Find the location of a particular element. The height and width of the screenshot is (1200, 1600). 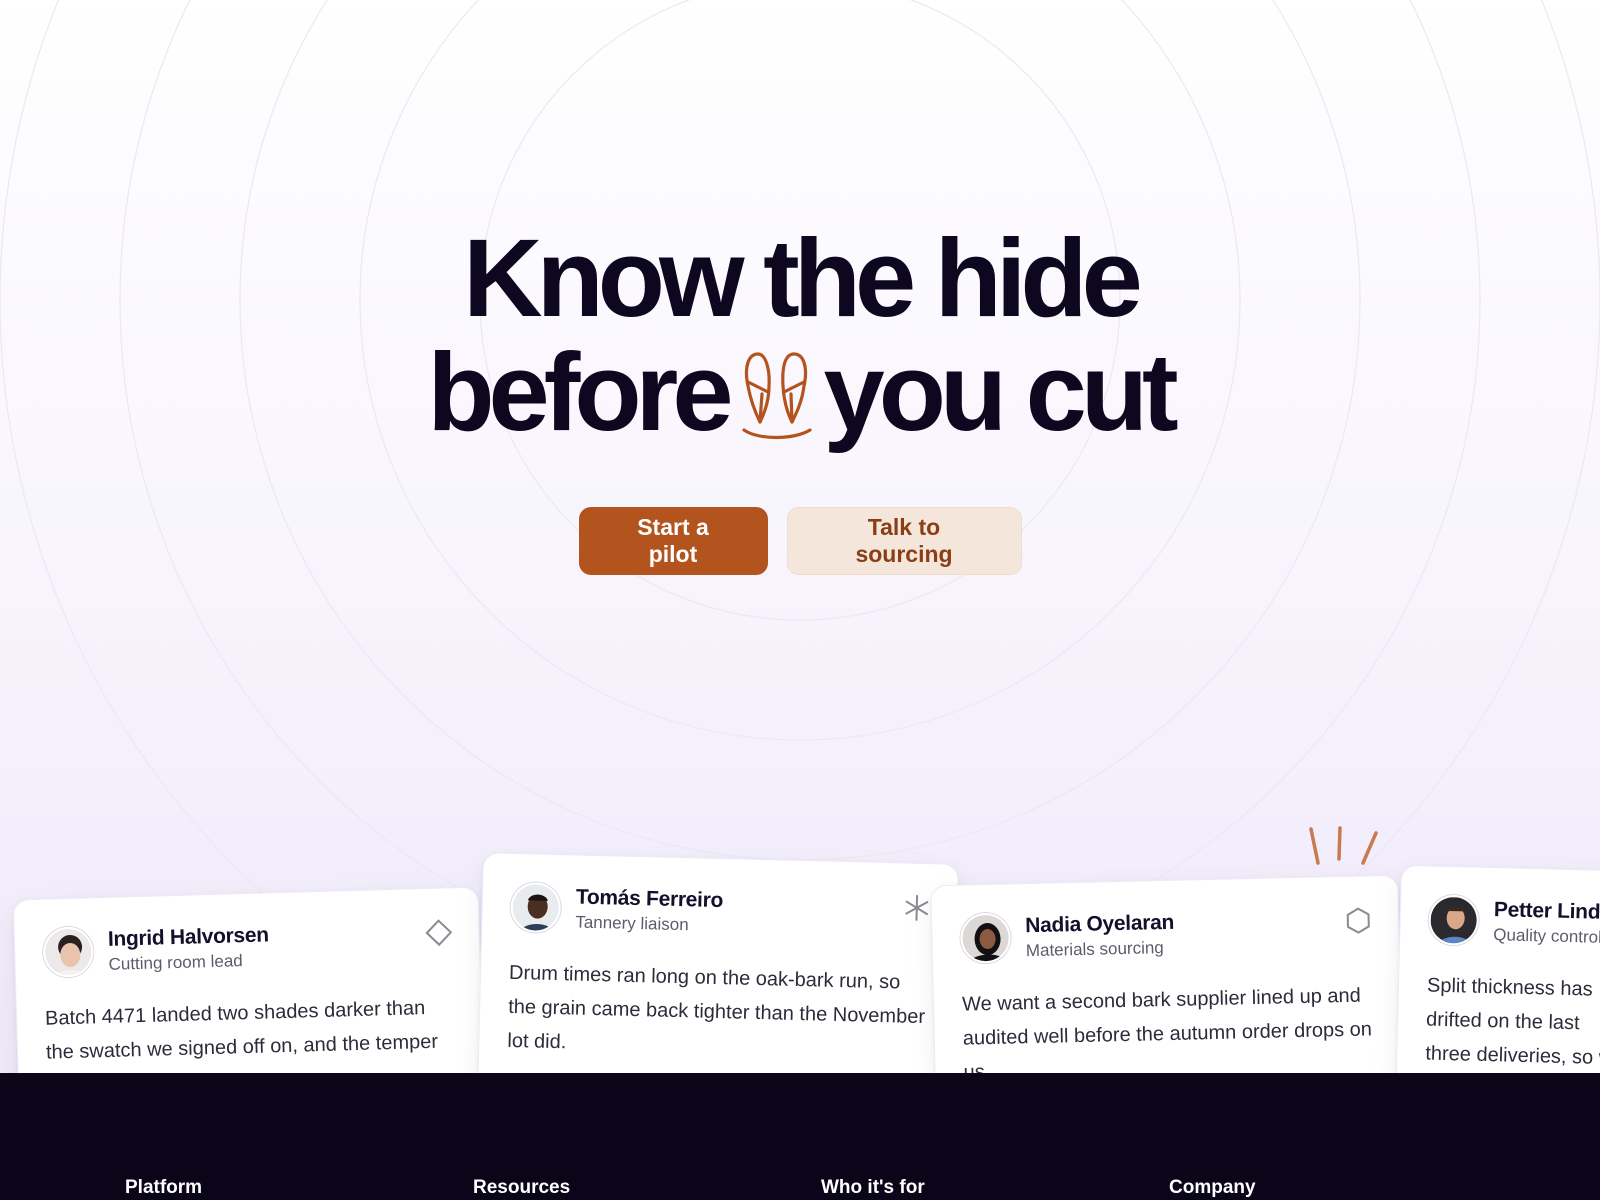

author-name: Ingrid Halvorsen is located at coordinates (188, 937).